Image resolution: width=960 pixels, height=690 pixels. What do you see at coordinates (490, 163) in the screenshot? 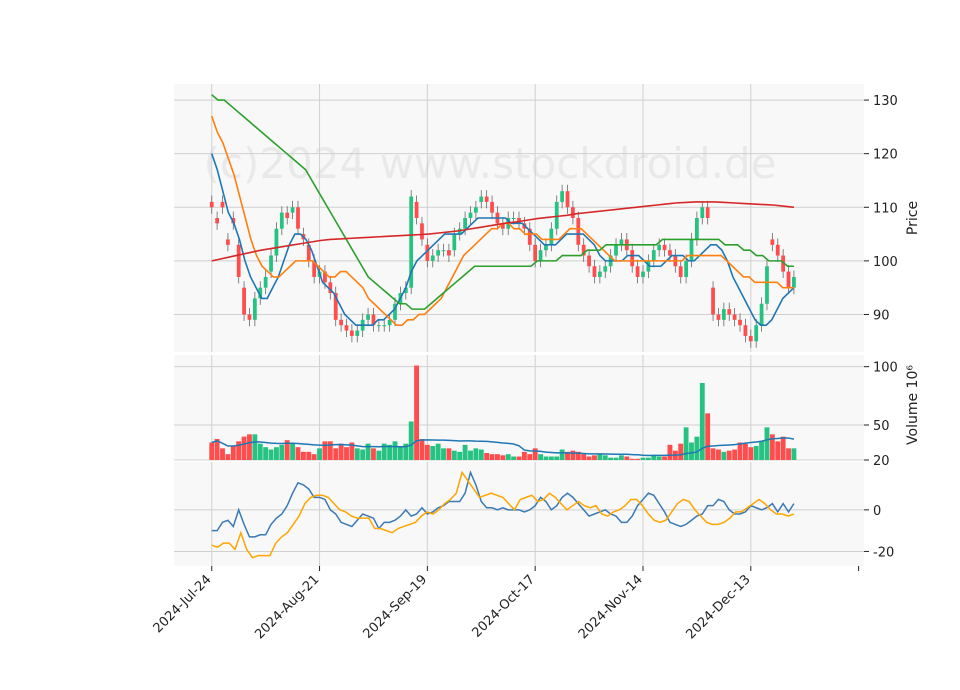
I see `watermark-text: (c)2024 www.stockdroid.de` at bounding box center [490, 163].